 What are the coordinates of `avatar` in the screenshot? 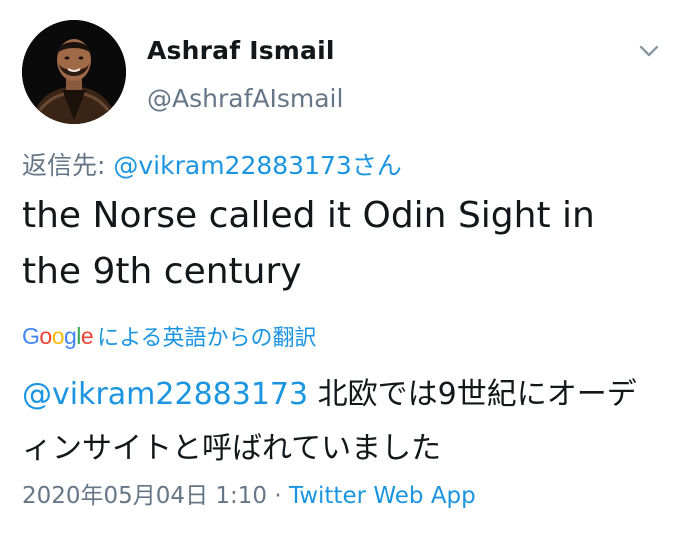 It's located at (74, 72).